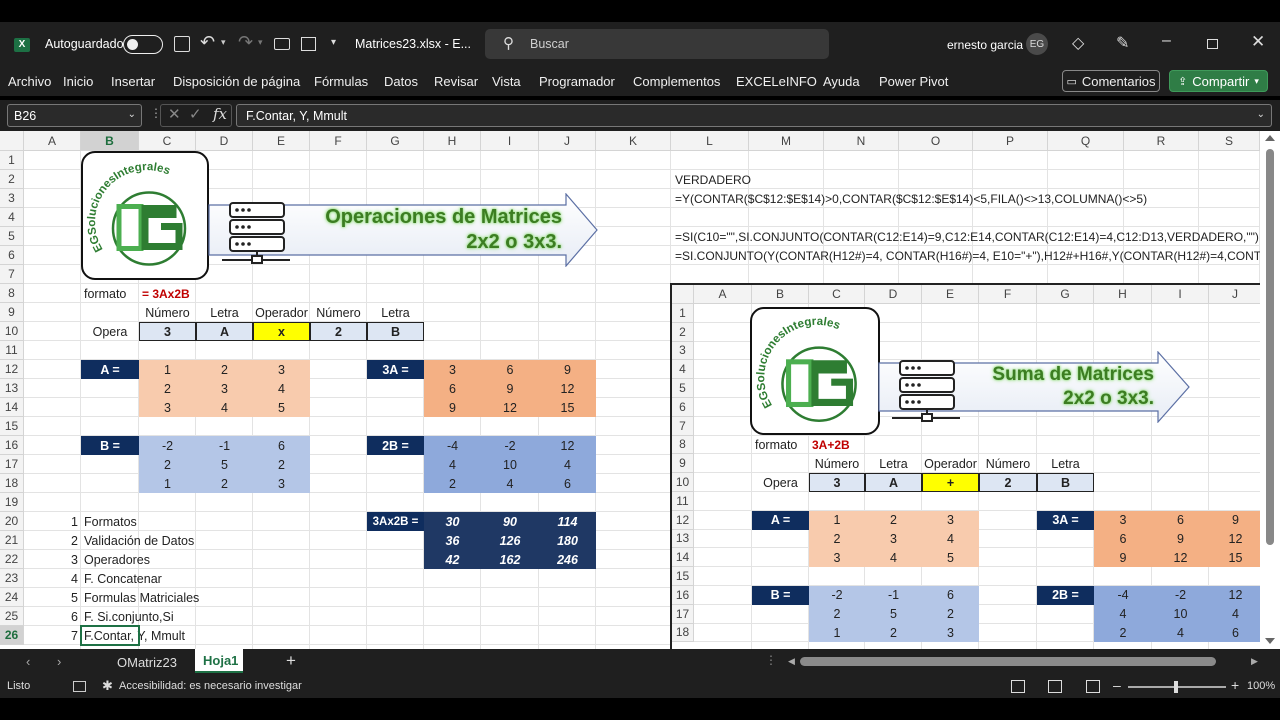 The height and width of the screenshot is (720, 1280). What do you see at coordinates (74, 115) in the screenshot?
I see `name-box: B26 ⌄` at bounding box center [74, 115].